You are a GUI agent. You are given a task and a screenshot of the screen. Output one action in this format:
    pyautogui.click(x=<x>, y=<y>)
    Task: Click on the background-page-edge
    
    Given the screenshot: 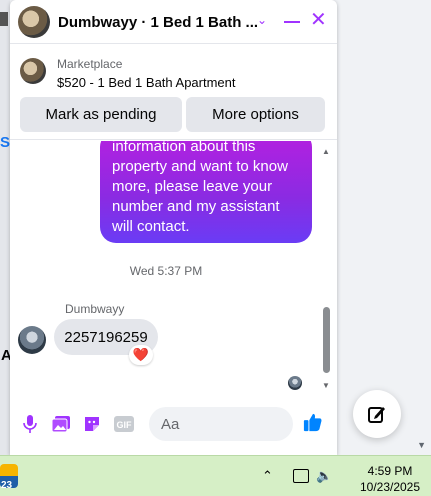 What is the action you would take?
    pyautogui.click(x=5, y=227)
    